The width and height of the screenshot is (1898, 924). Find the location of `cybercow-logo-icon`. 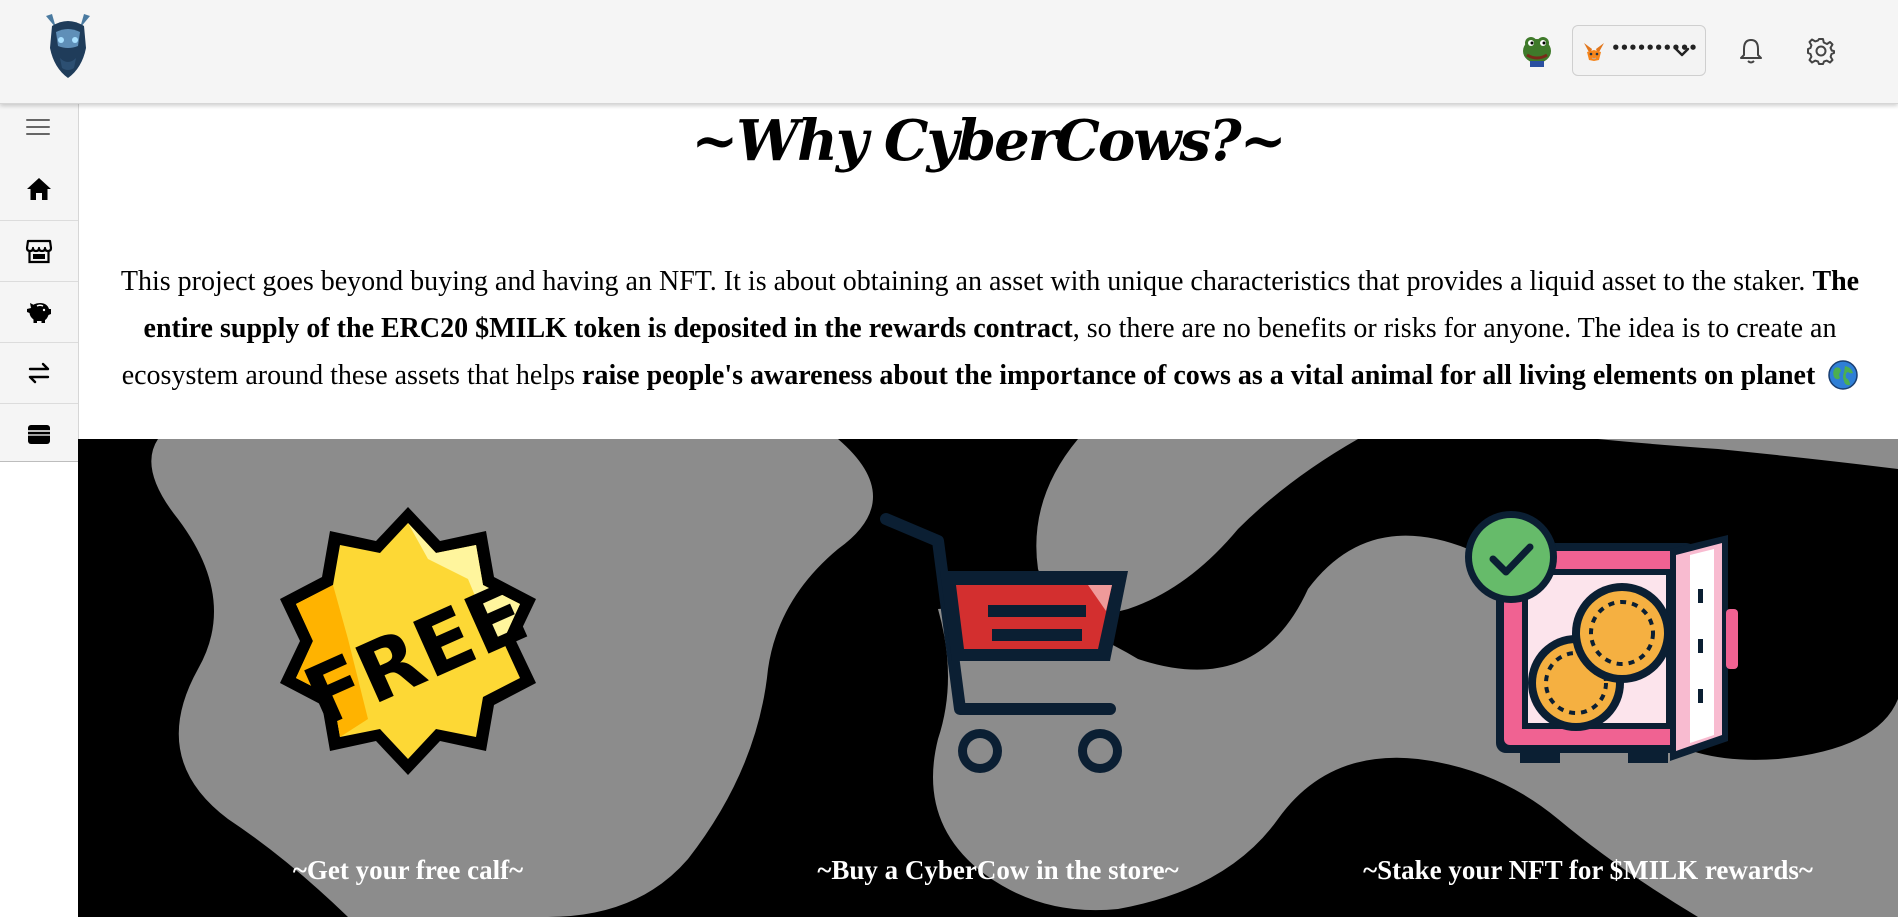

cybercow-logo-icon is located at coordinates (68, 44).